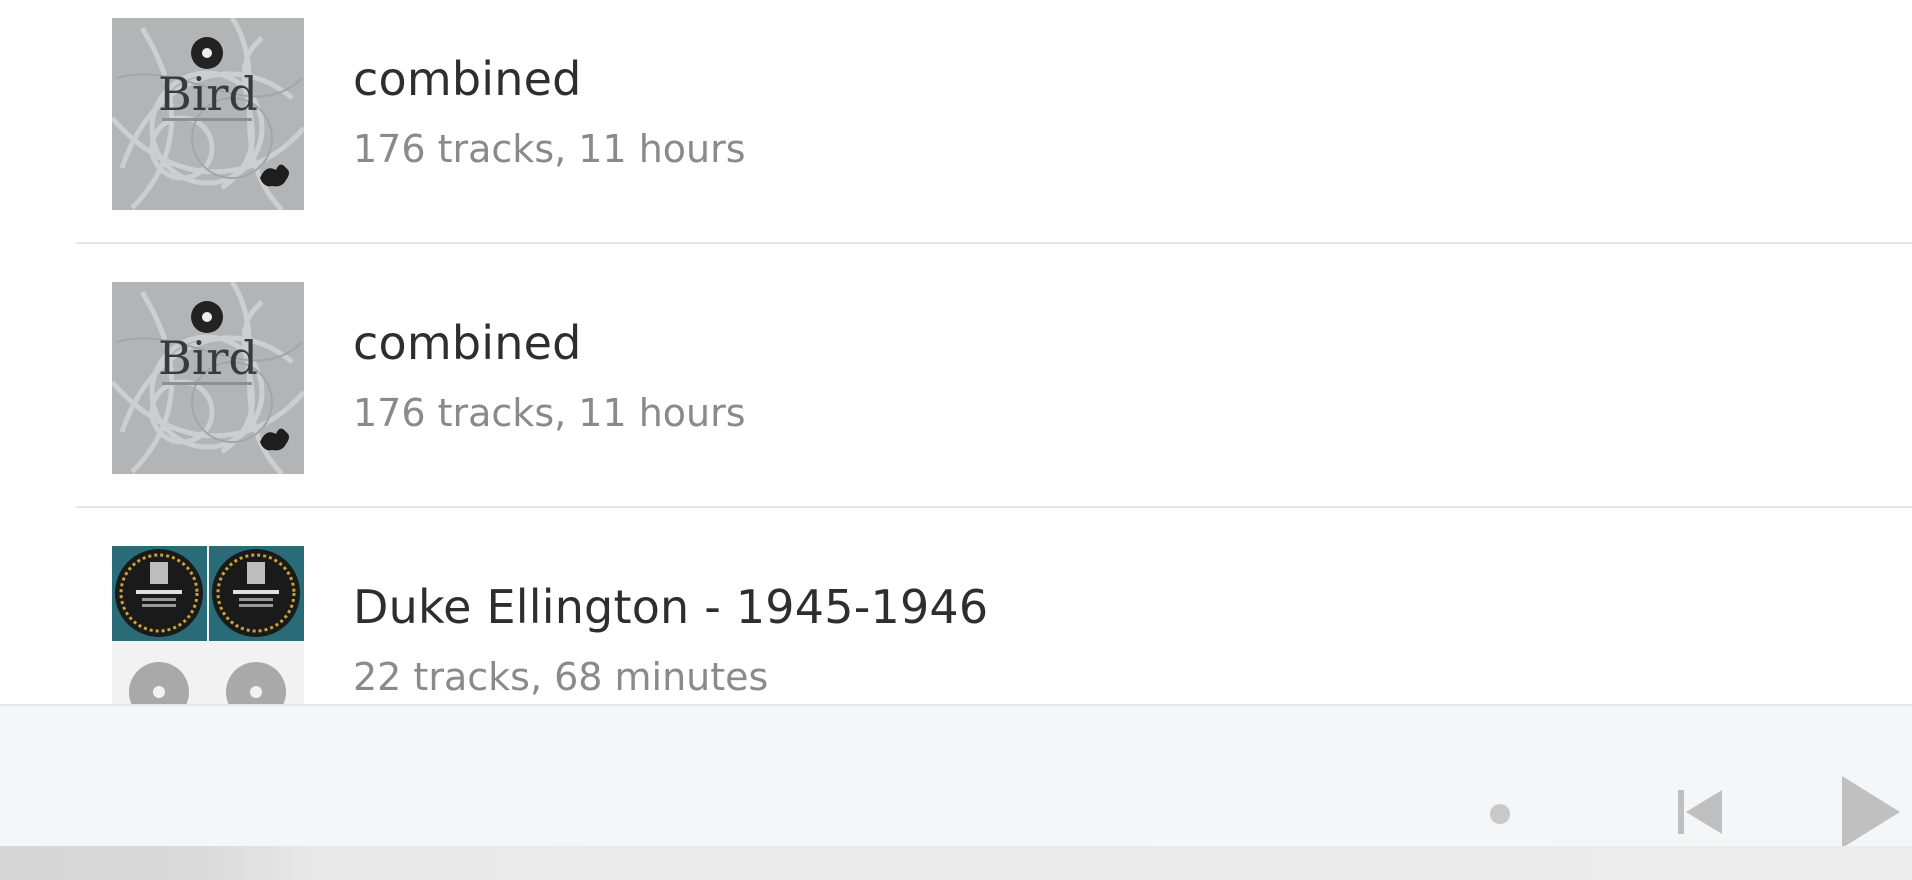 The image size is (1912, 880). I want to click on collage-album-cover-image, so click(208, 625).